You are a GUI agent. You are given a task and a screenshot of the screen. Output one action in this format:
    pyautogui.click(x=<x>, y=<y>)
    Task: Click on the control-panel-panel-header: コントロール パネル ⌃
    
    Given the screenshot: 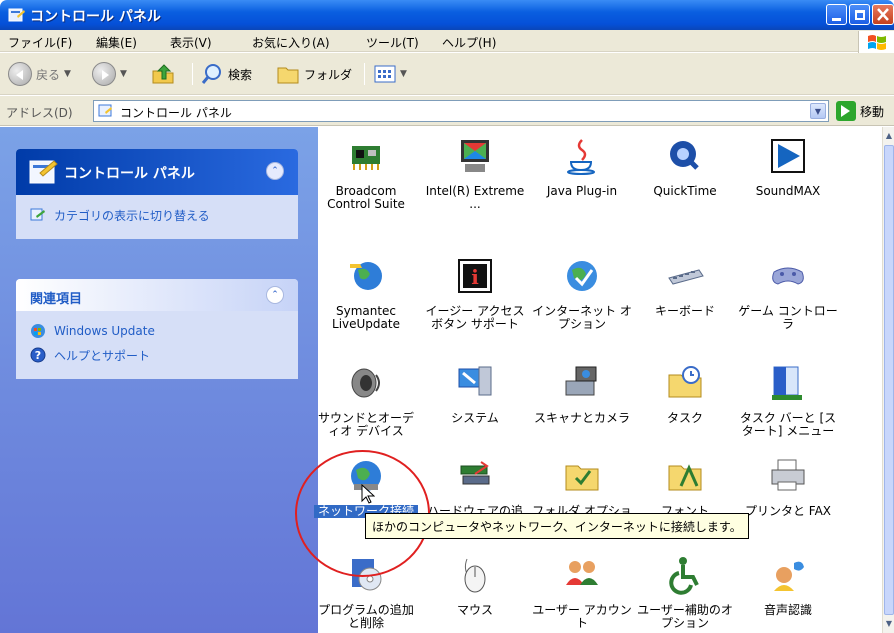 What is the action you would take?
    pyautogui.click(x=157, y=172)
    